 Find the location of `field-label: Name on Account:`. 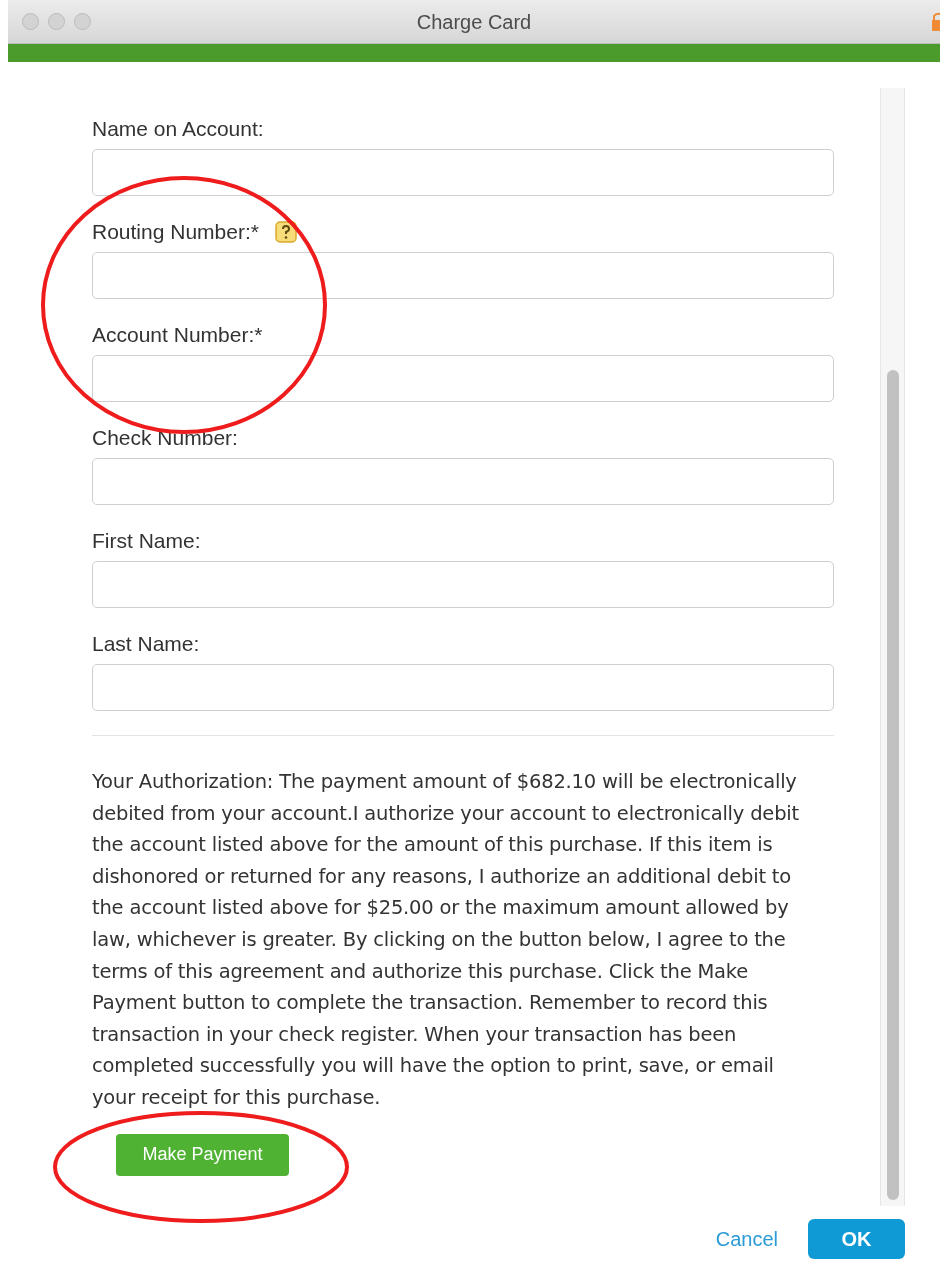

field-label: Name on Account: is located at coordinates (178, 129).